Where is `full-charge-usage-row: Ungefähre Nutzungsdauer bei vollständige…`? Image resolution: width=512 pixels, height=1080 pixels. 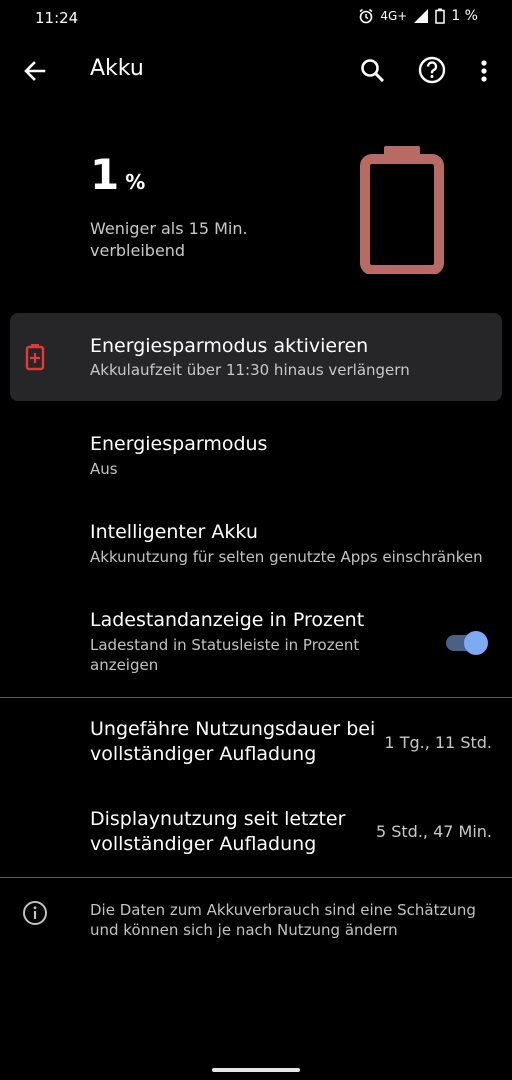
full-charge-usage-row: Ungefähre Nutzungsdauer bei vollständige… is located at coordinates (256, 748).